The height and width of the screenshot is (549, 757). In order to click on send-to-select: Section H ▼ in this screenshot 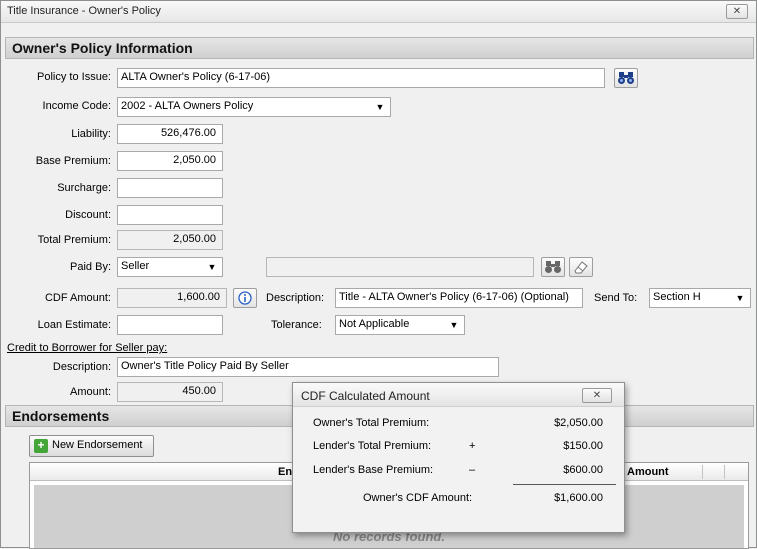, I will do `click(700, 298)`.